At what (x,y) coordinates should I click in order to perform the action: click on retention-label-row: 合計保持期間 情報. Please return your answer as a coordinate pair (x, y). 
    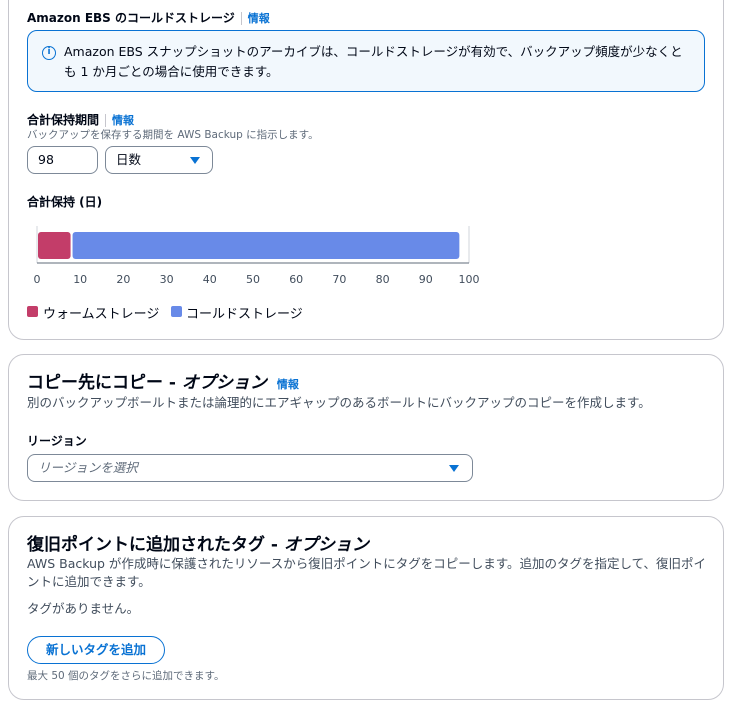
    Looking at the image, I should click on (80, 119).